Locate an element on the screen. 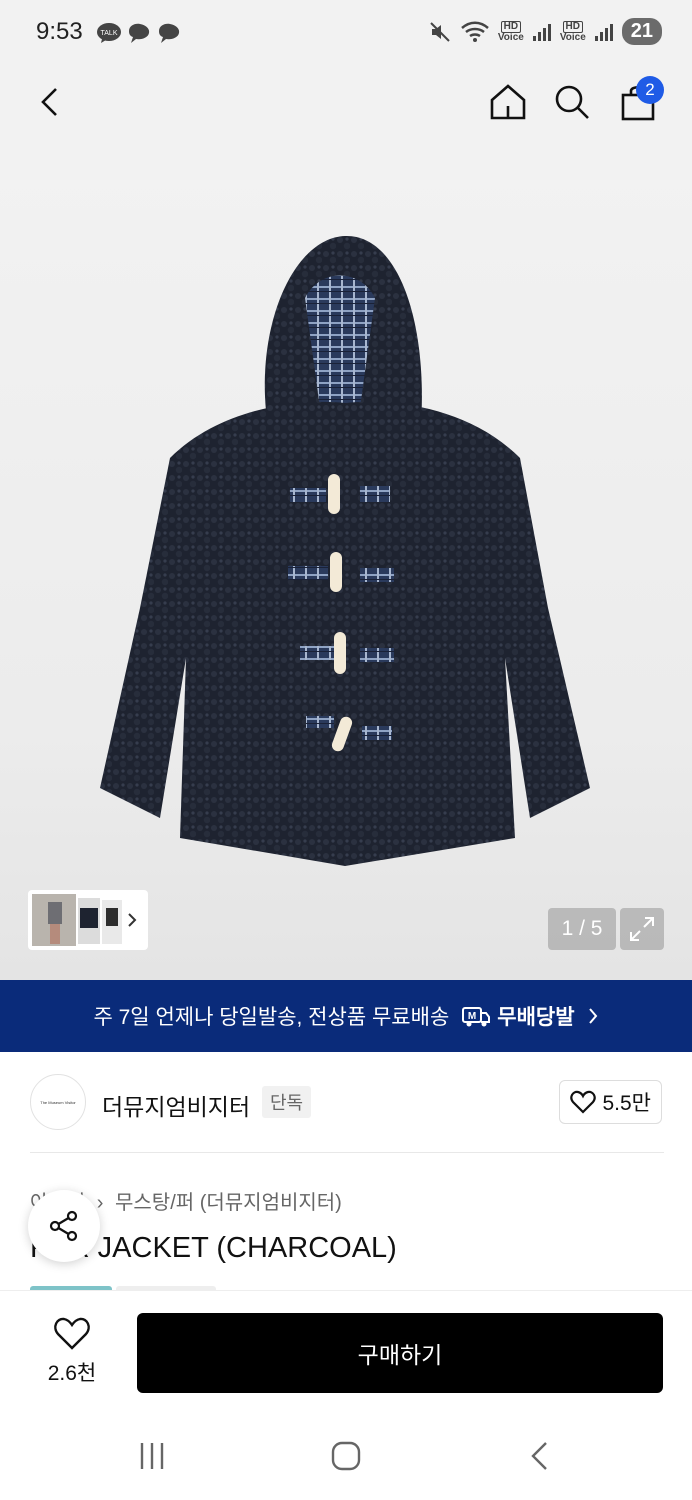  status-time: 9:53 is located at coordinates (59, 31).